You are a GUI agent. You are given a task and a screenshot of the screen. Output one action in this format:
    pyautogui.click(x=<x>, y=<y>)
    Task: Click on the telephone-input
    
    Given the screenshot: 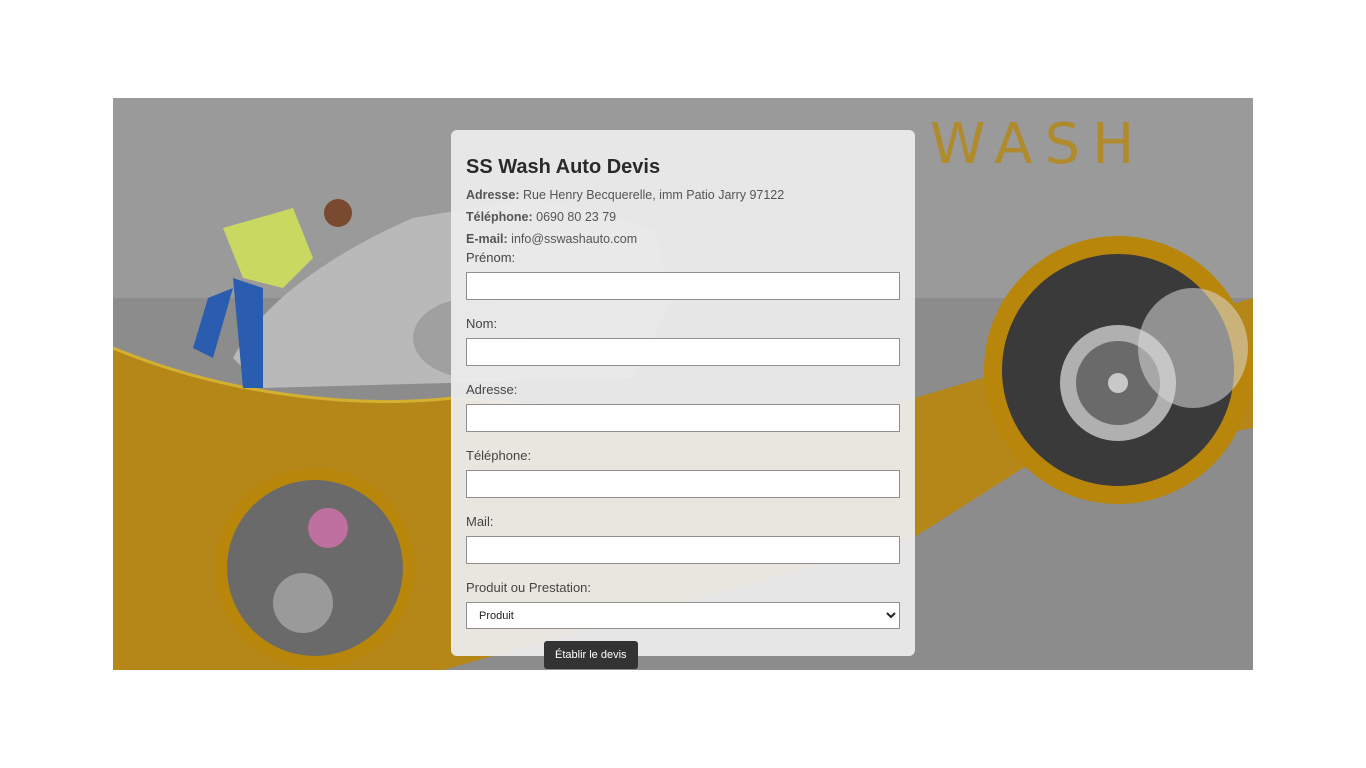 What is the action you would take?
    pyautogui.click(x=683, y=484)
    